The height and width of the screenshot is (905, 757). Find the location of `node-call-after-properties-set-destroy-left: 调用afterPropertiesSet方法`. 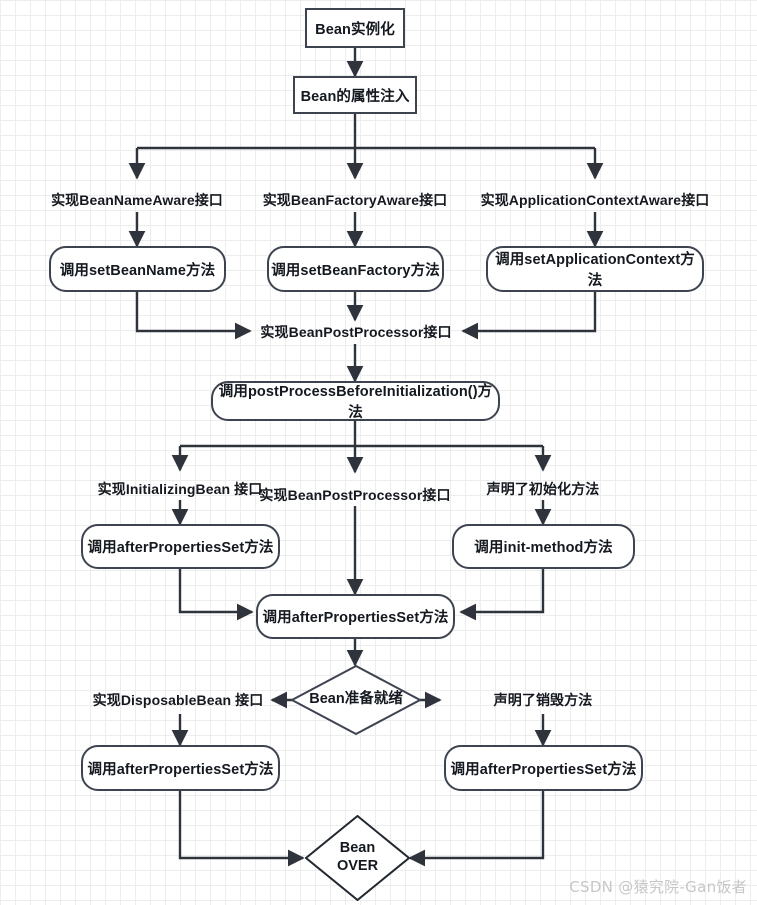

node-call-after-properties-set-destroy-left: 调用afterPropertiesSet方法 is located at coordinates (180, 768).